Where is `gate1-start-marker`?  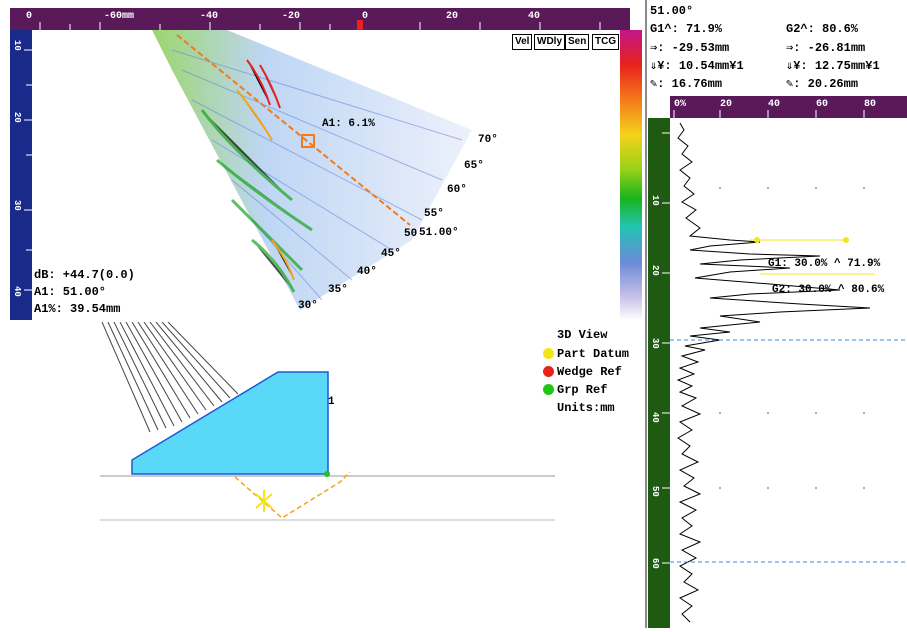 gate1-start-marker is located at coordinates (757, 240).